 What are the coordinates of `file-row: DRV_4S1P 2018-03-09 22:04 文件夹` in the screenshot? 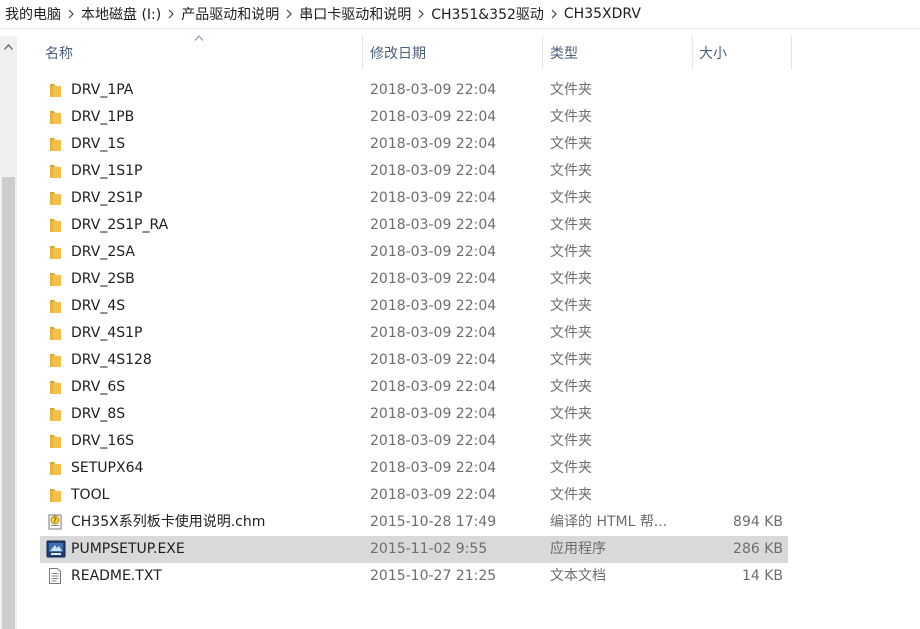 It's located at (414, 333).